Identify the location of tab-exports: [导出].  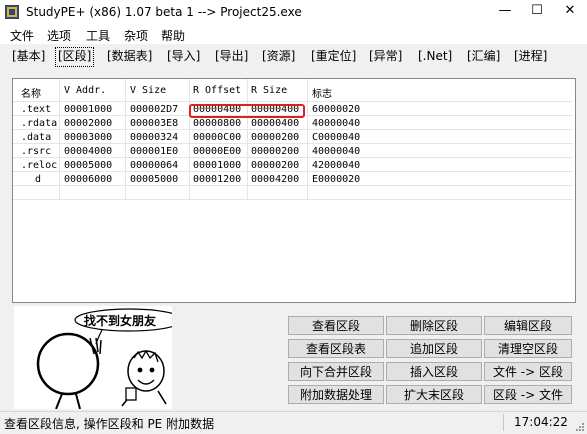
(231, 56).